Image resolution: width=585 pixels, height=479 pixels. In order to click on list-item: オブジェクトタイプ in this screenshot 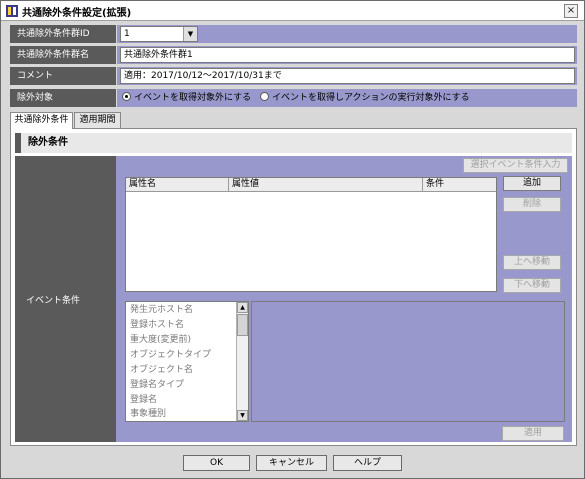, I will do `click(170, 355)`.